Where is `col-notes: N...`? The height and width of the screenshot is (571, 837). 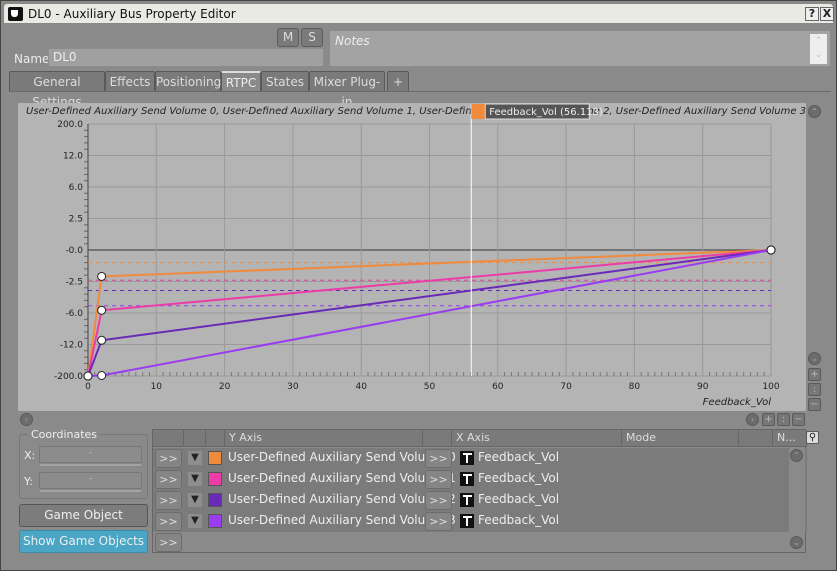
col-notes: N... is located at coordinates (790, 438).